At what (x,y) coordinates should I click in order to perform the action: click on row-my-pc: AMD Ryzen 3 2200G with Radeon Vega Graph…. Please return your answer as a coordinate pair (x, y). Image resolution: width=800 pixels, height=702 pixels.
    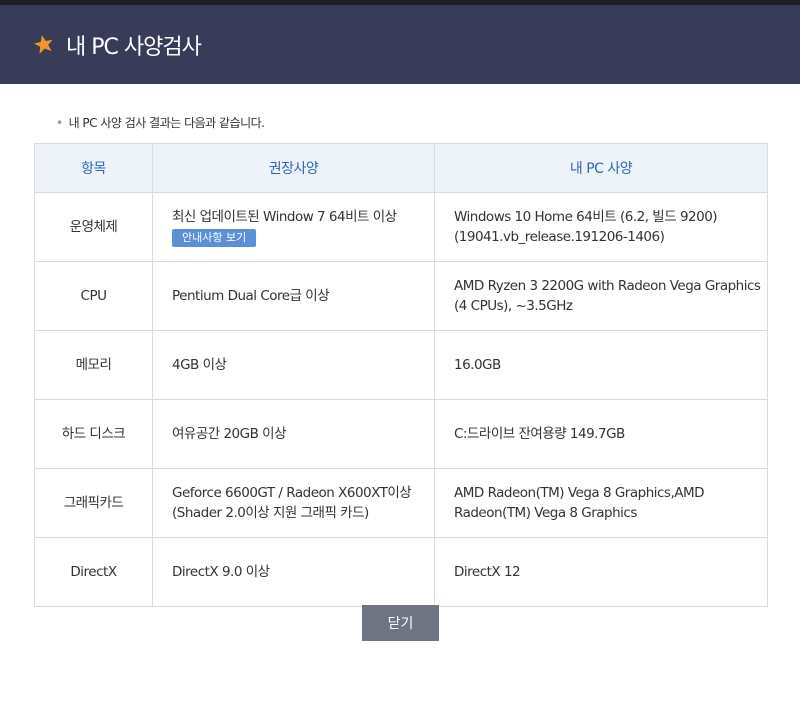
    Looking at the image, I should click on (601, 296).